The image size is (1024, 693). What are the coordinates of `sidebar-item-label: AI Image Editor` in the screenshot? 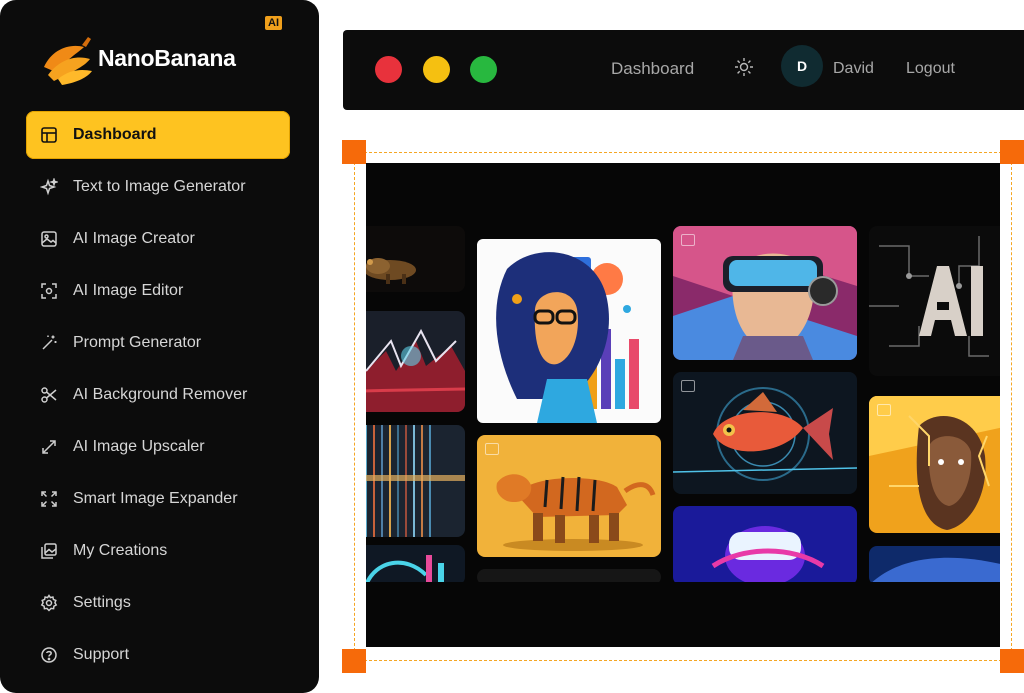 It's located at (128, 290).